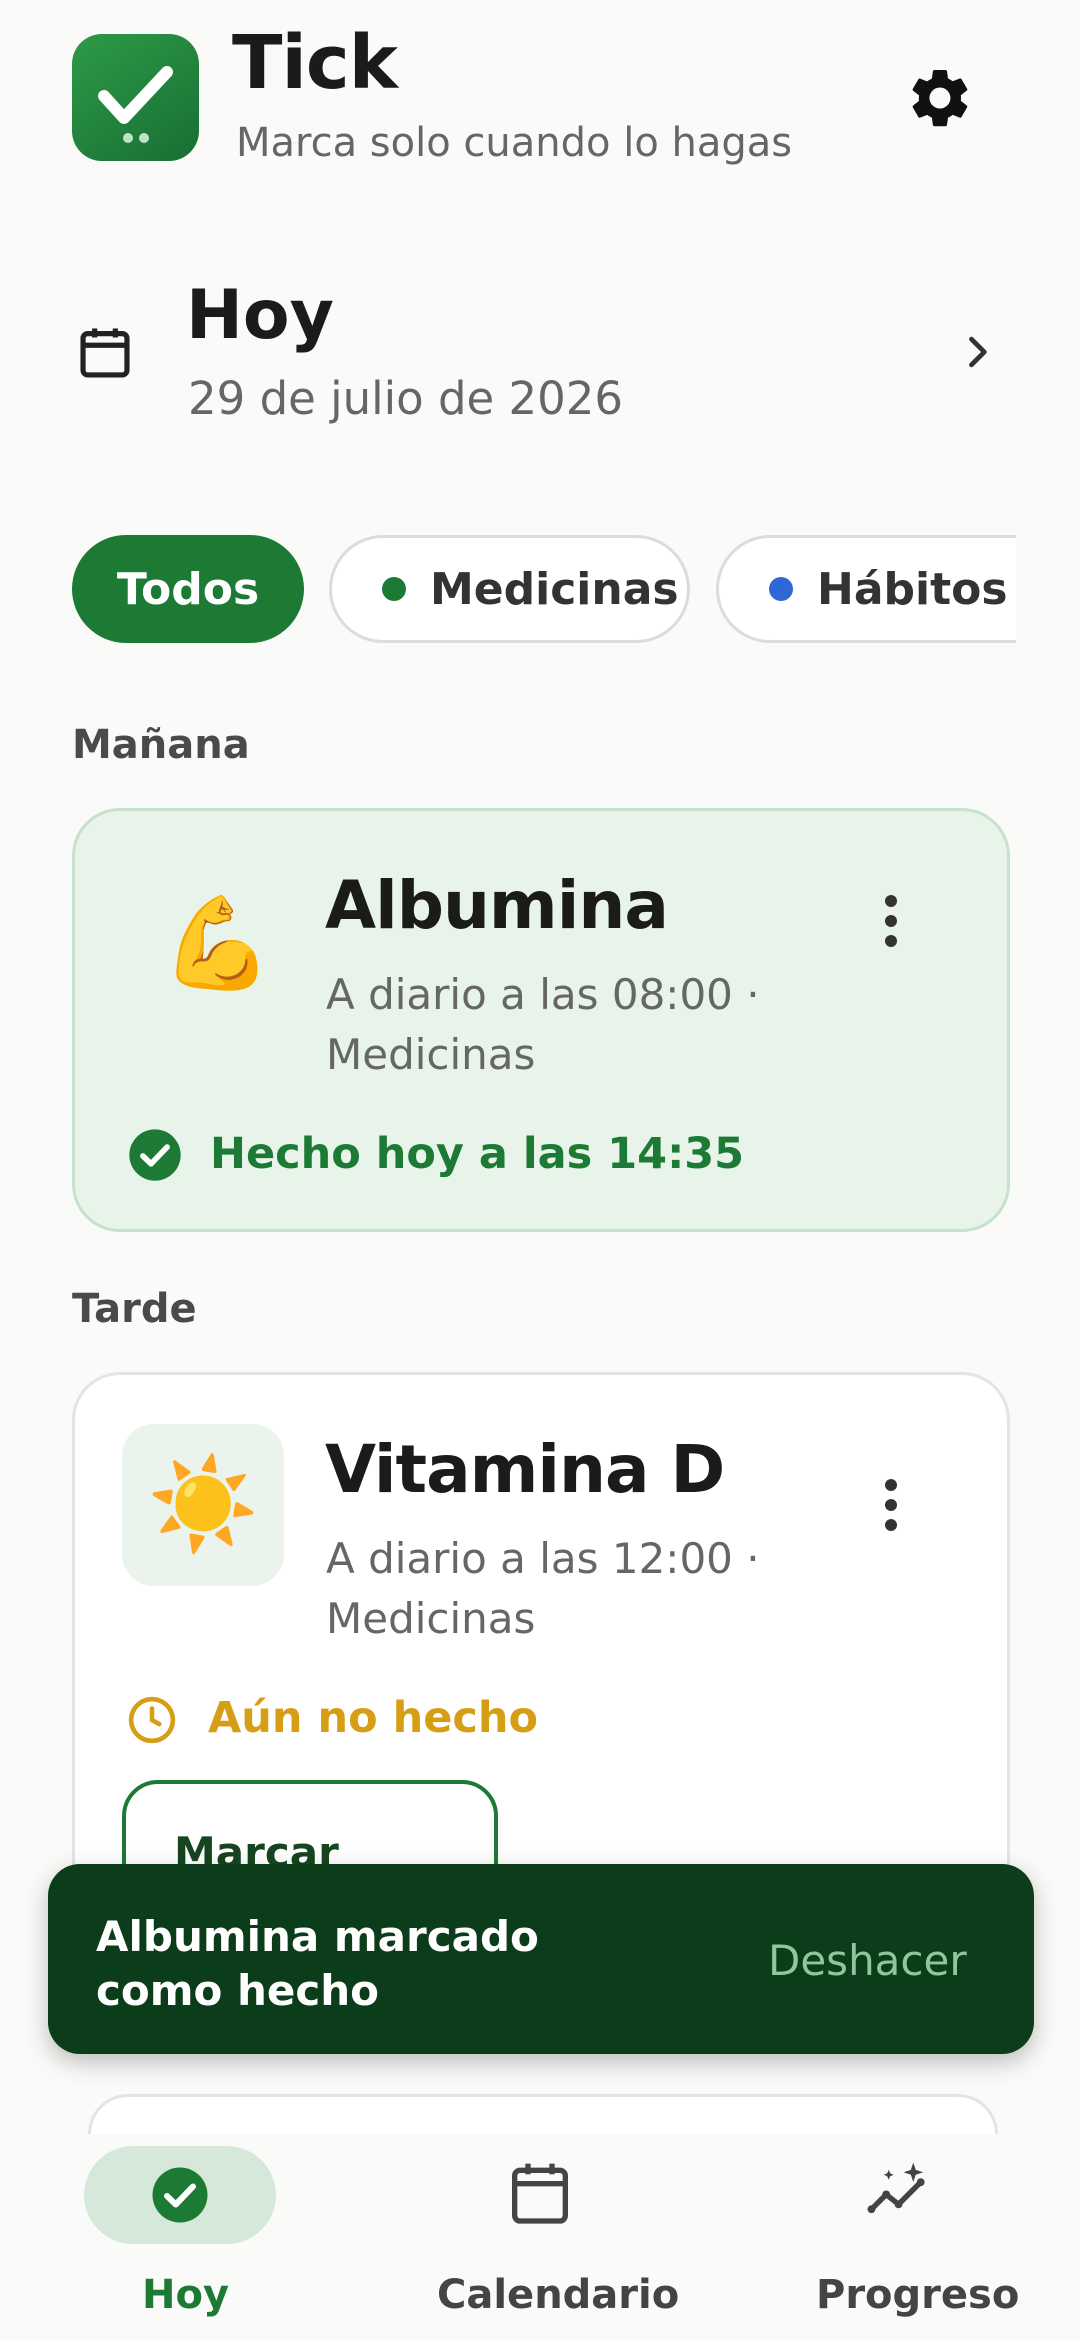 The height and width of the screenshot is (2340, 1080). Describe the element at coordinates (477, 1154) in the screenshot. I see `item-status-done: Hecho hoy a las 14:35` at that location.